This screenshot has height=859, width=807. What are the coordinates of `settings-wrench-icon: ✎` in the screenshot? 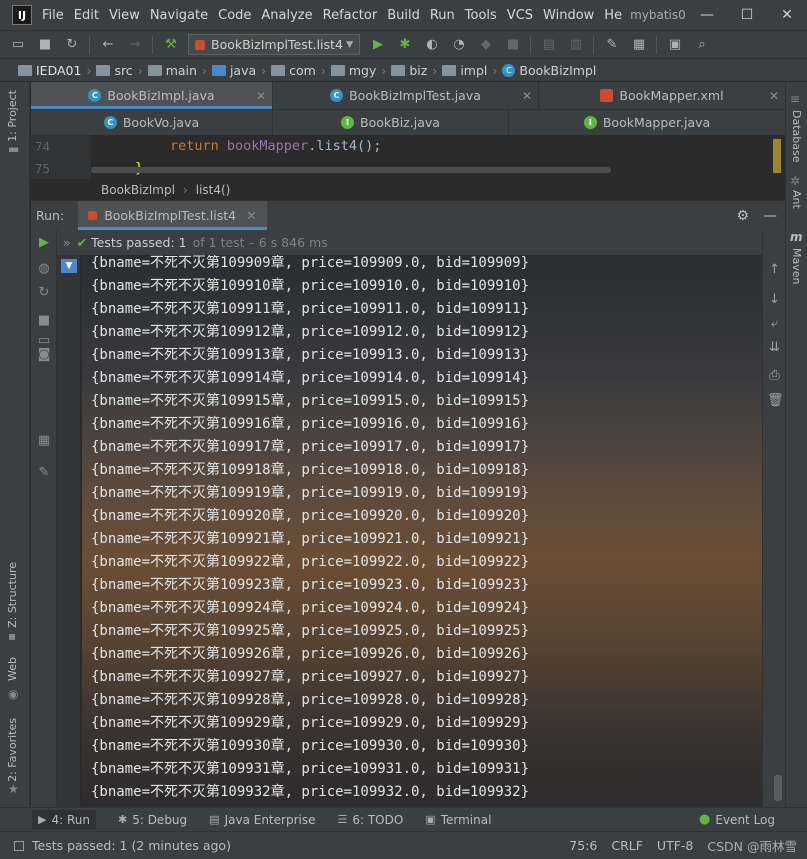 It's located at (612, 45).